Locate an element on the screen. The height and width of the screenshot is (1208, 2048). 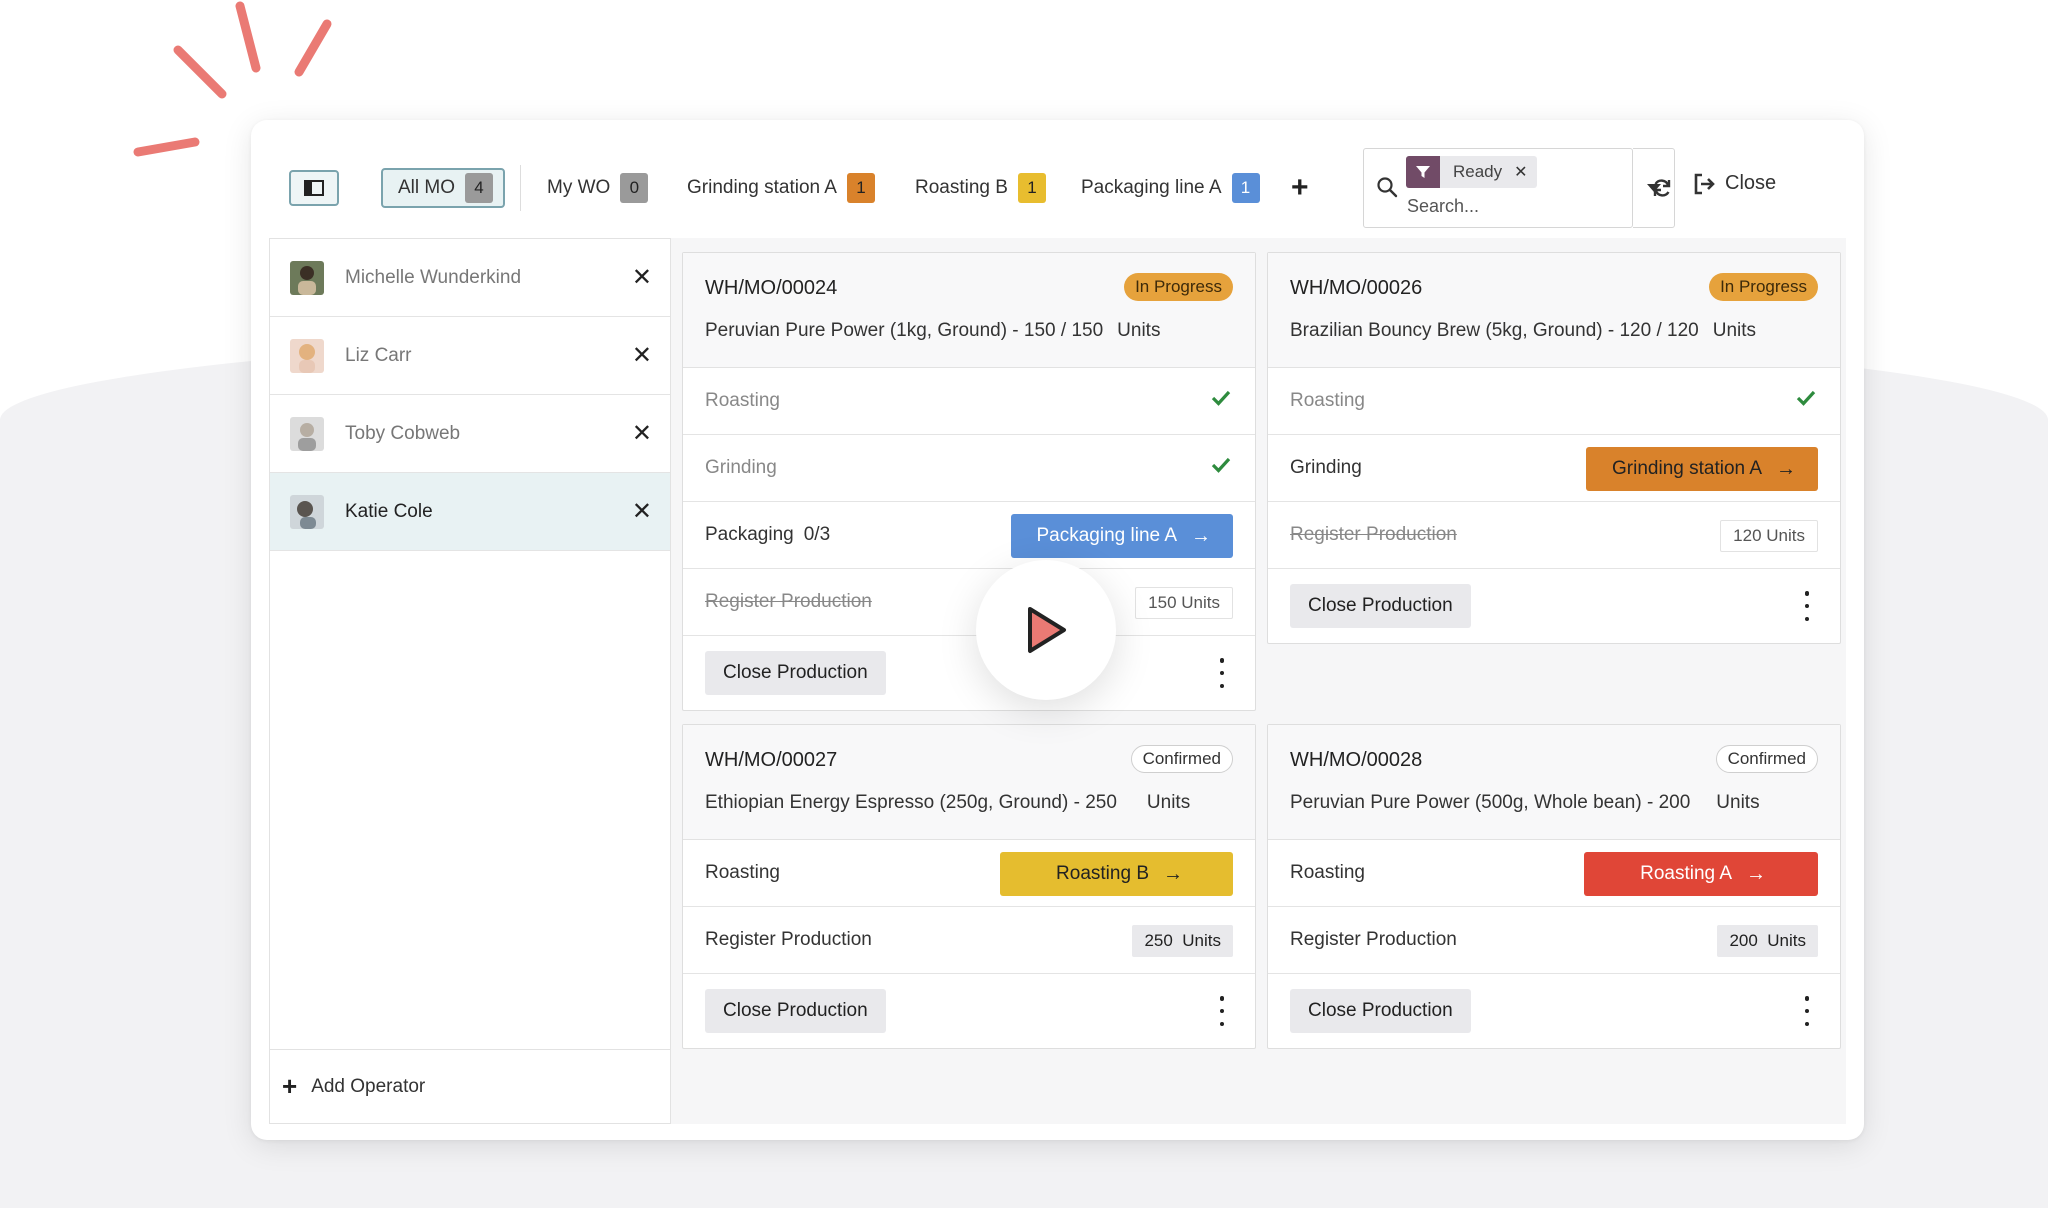
video-play-button is located at coordinates (1046, 630).